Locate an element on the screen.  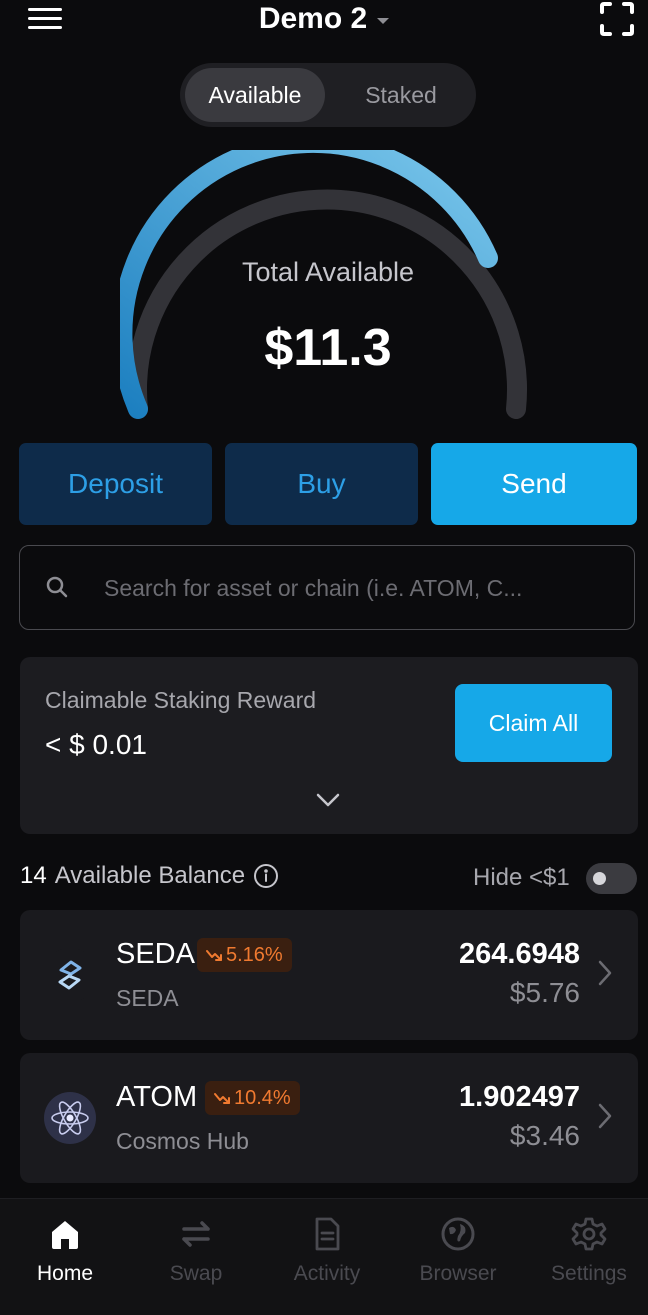
toggle-knob is located at coordinates (599, 878).